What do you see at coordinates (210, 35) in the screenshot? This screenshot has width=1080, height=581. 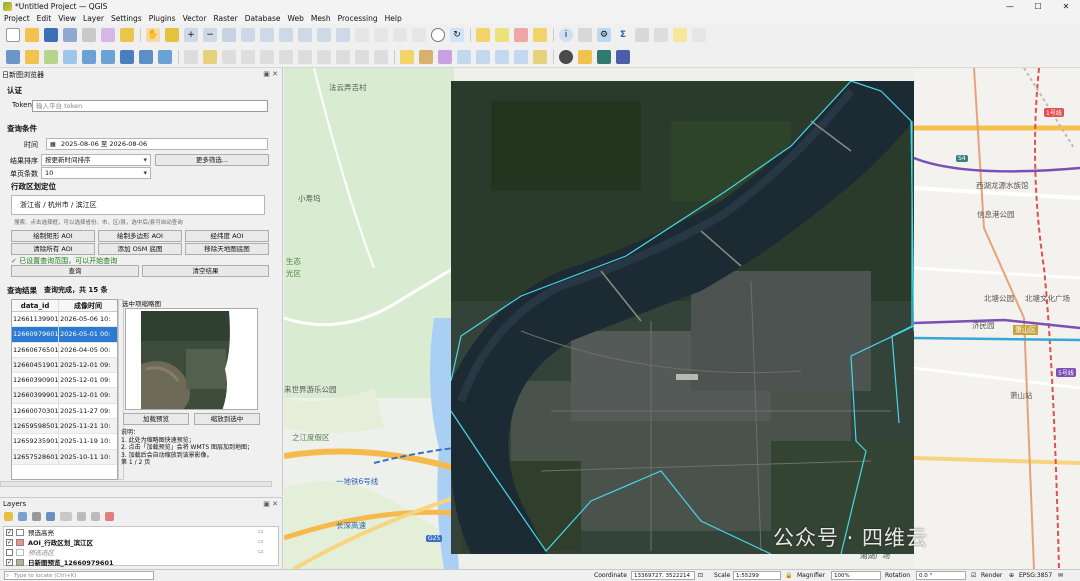 I see `zoom-out-icon: −` at bounding box center [210, 35].